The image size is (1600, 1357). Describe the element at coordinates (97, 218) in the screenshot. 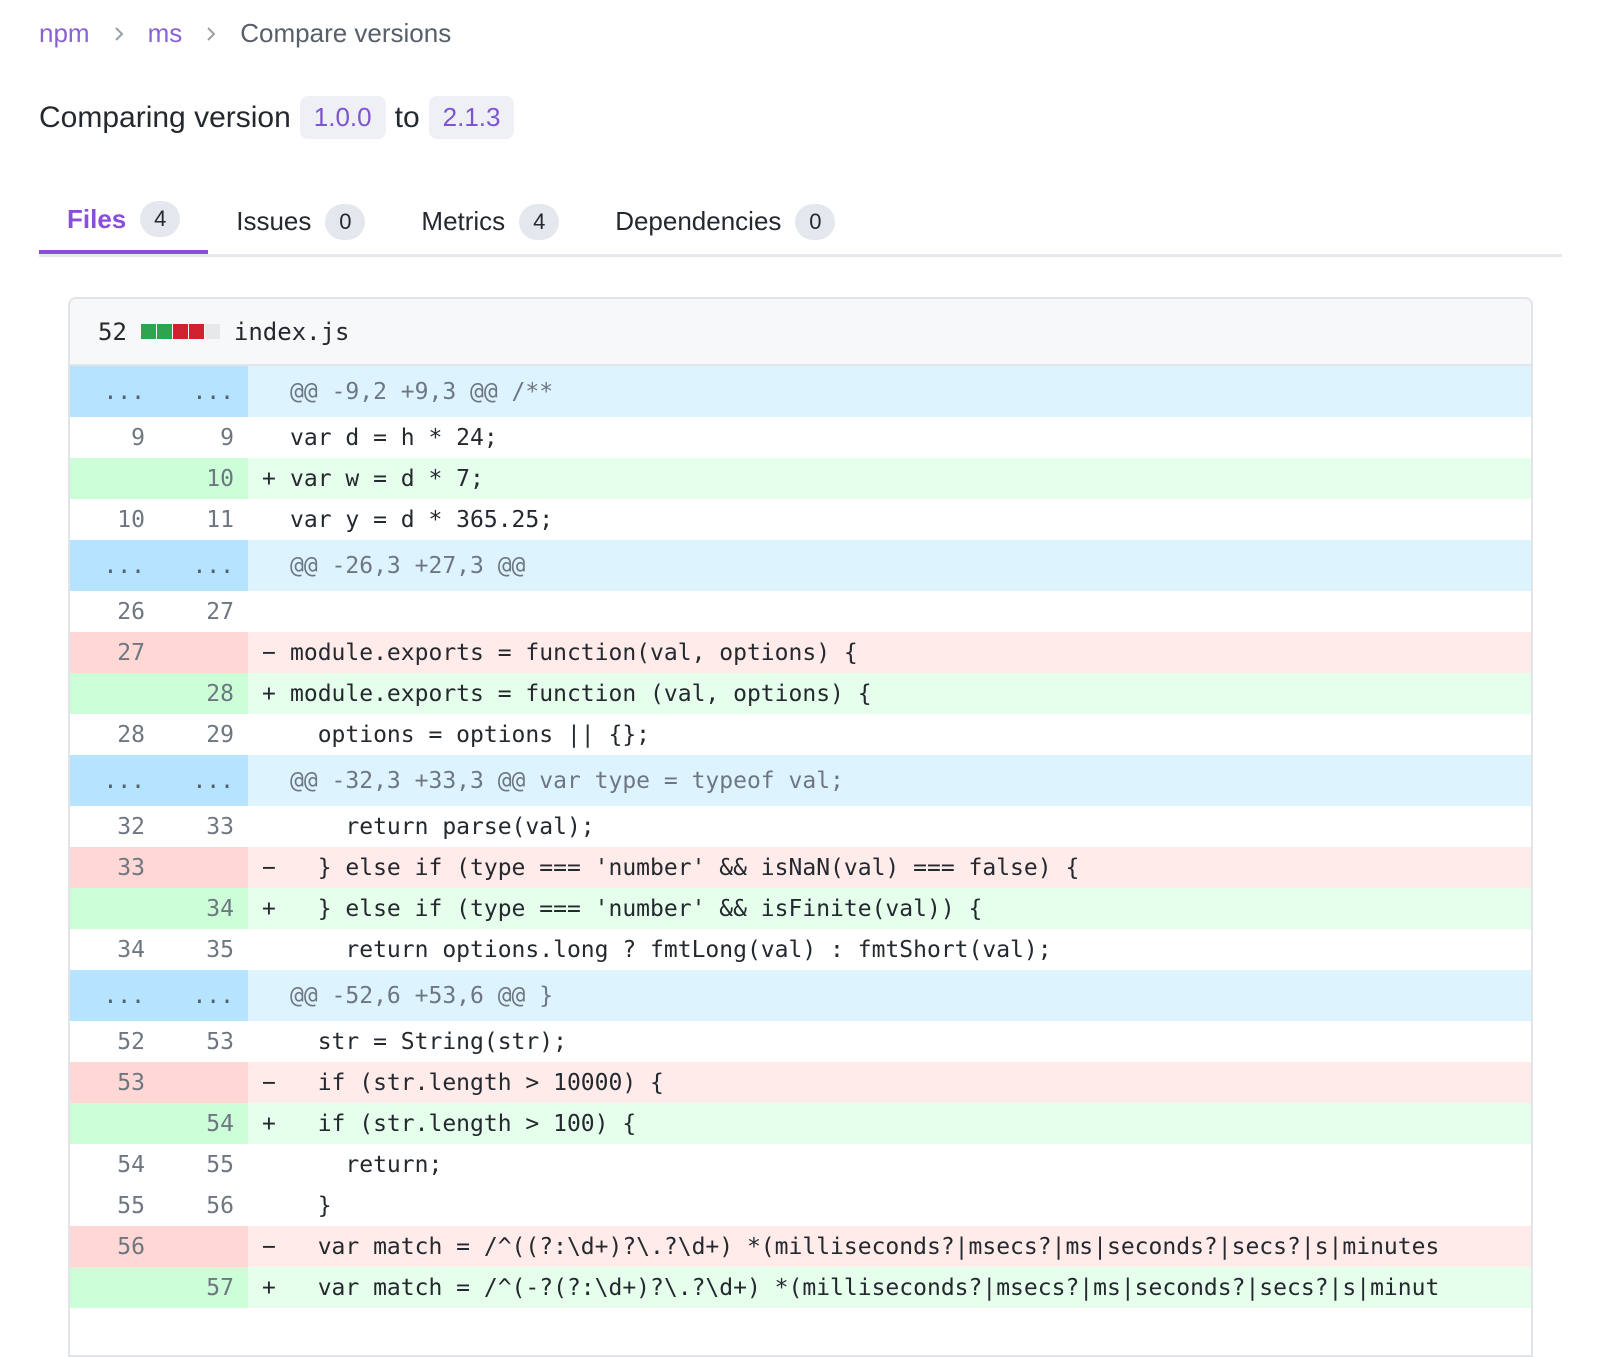

I see `tab-files-label: Files` at that location.